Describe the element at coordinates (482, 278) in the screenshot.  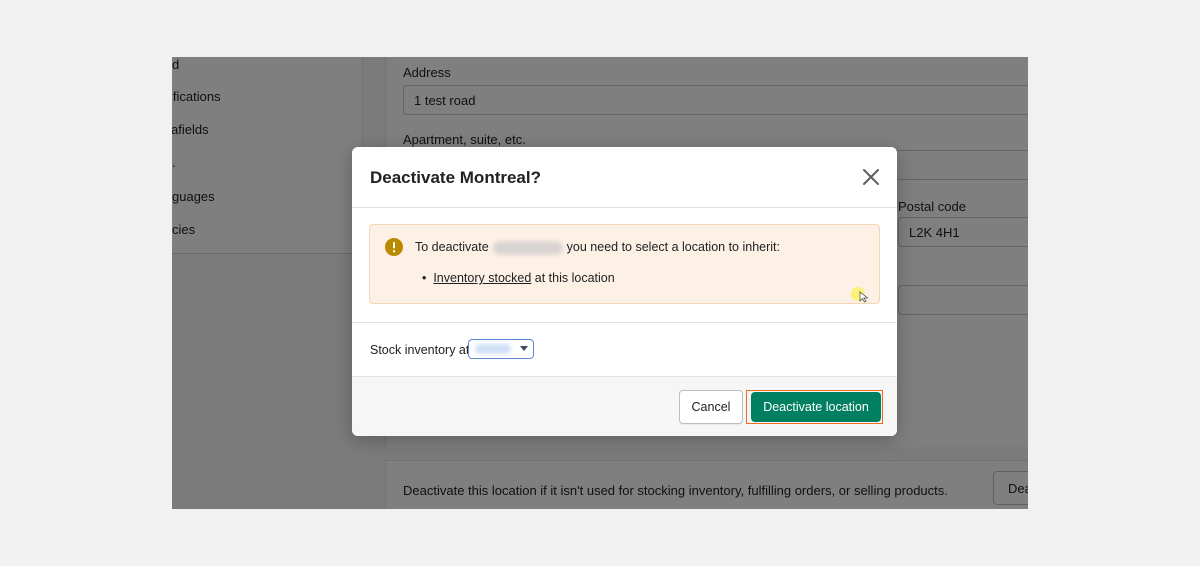
I see `inventory-stocked-link: Inventory stocked` at that location.